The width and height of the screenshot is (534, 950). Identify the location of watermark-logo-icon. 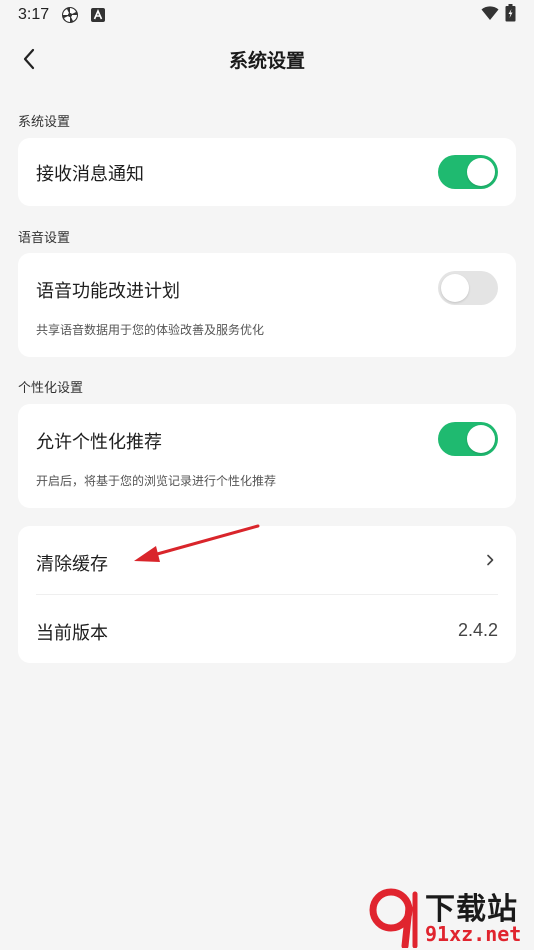
(393, 918).